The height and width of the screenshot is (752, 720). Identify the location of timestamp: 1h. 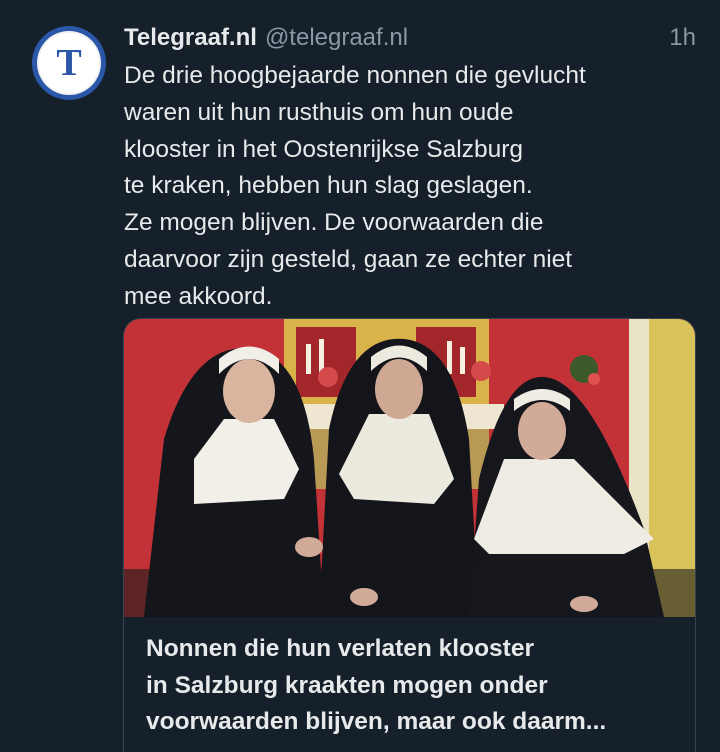
(682, 38).